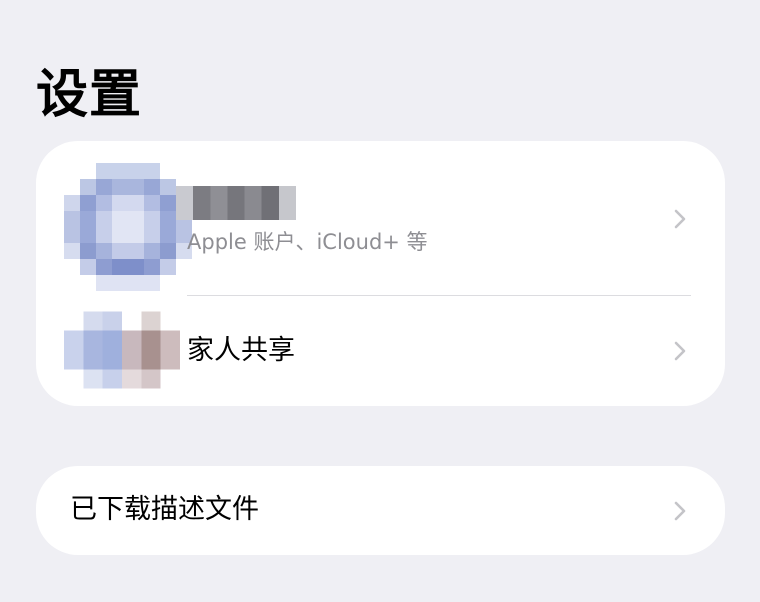 The image size is (760, 602). What do you see at coordinates (307, 242) in the screenshot?
I see `account-subtitle: Apple 账户、iCloud+ 等` at bounding box center [307, 242].